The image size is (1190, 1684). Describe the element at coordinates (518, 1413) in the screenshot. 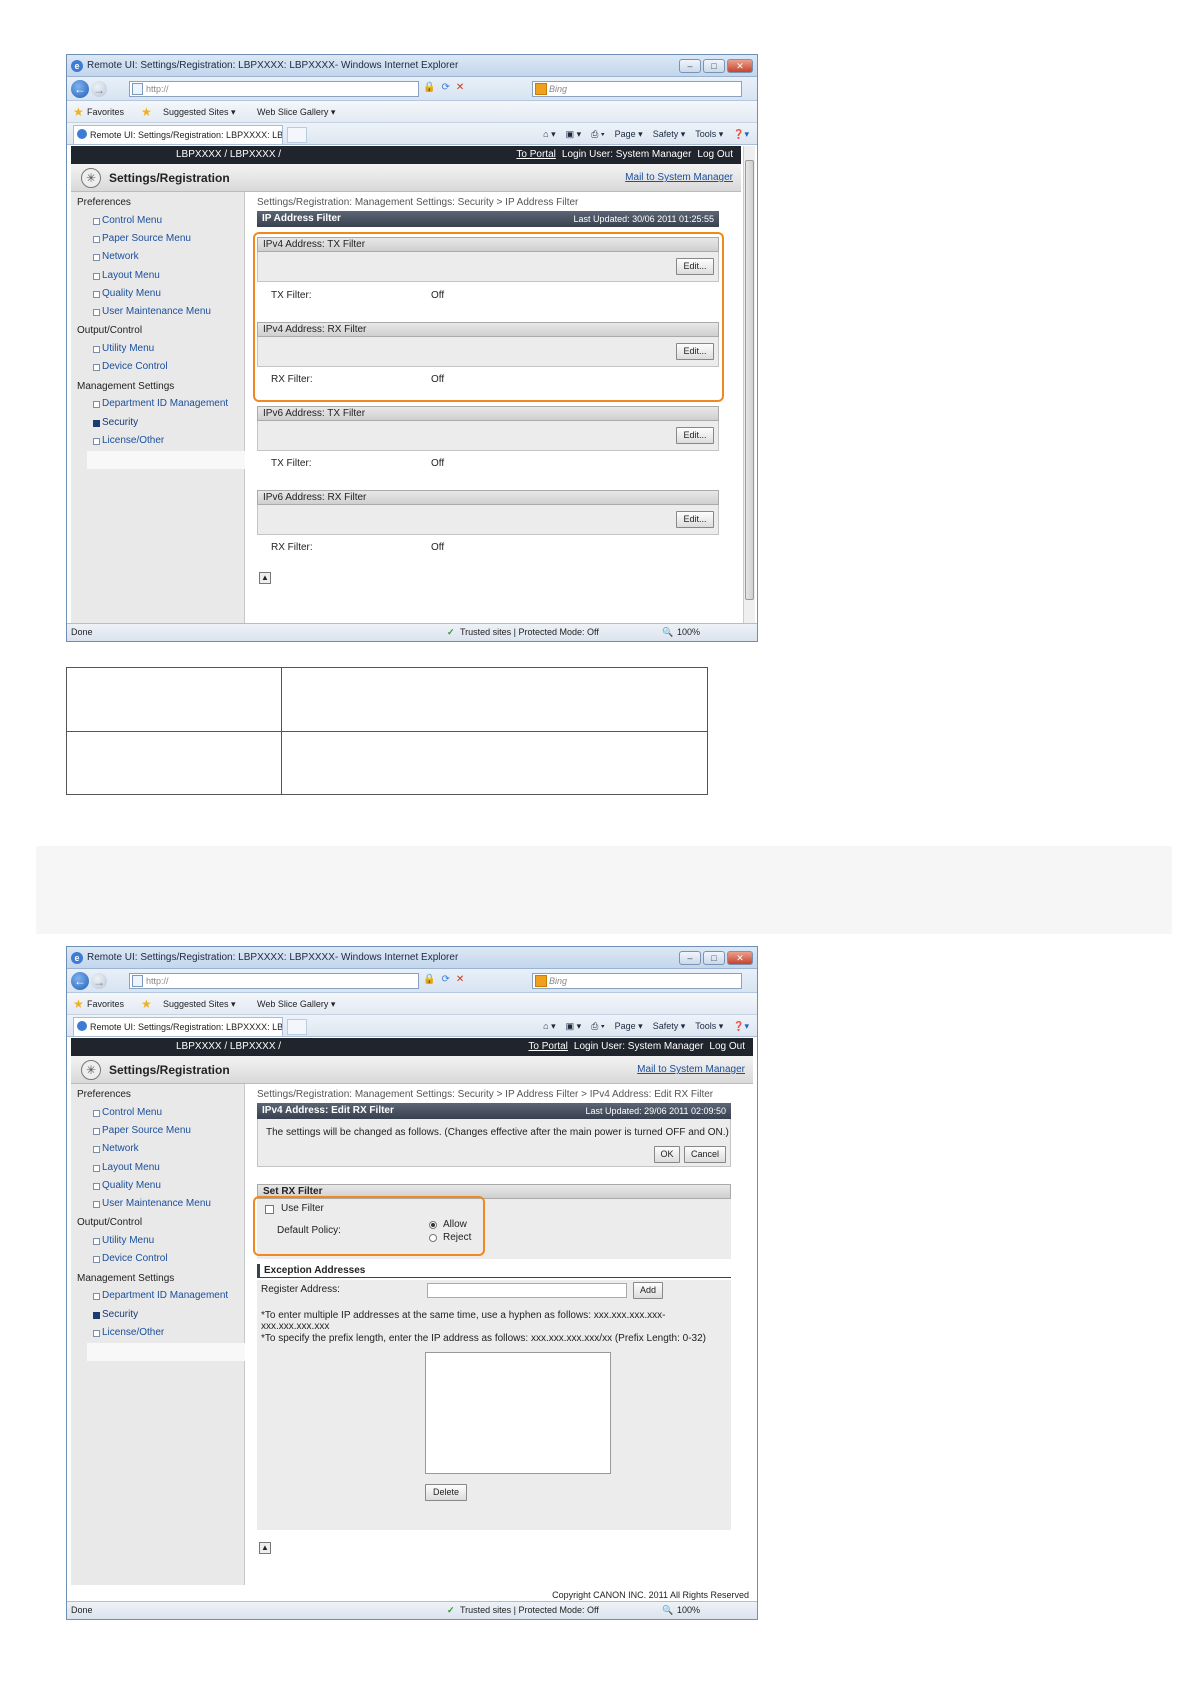

I see `exception-address-list` at that location.